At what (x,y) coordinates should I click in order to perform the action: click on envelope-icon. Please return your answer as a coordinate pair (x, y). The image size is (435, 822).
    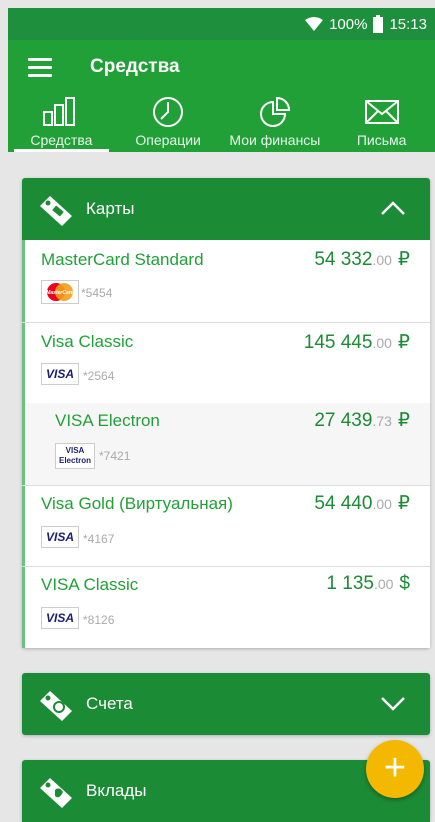
    Looking at the image, I should click on (381, 112).